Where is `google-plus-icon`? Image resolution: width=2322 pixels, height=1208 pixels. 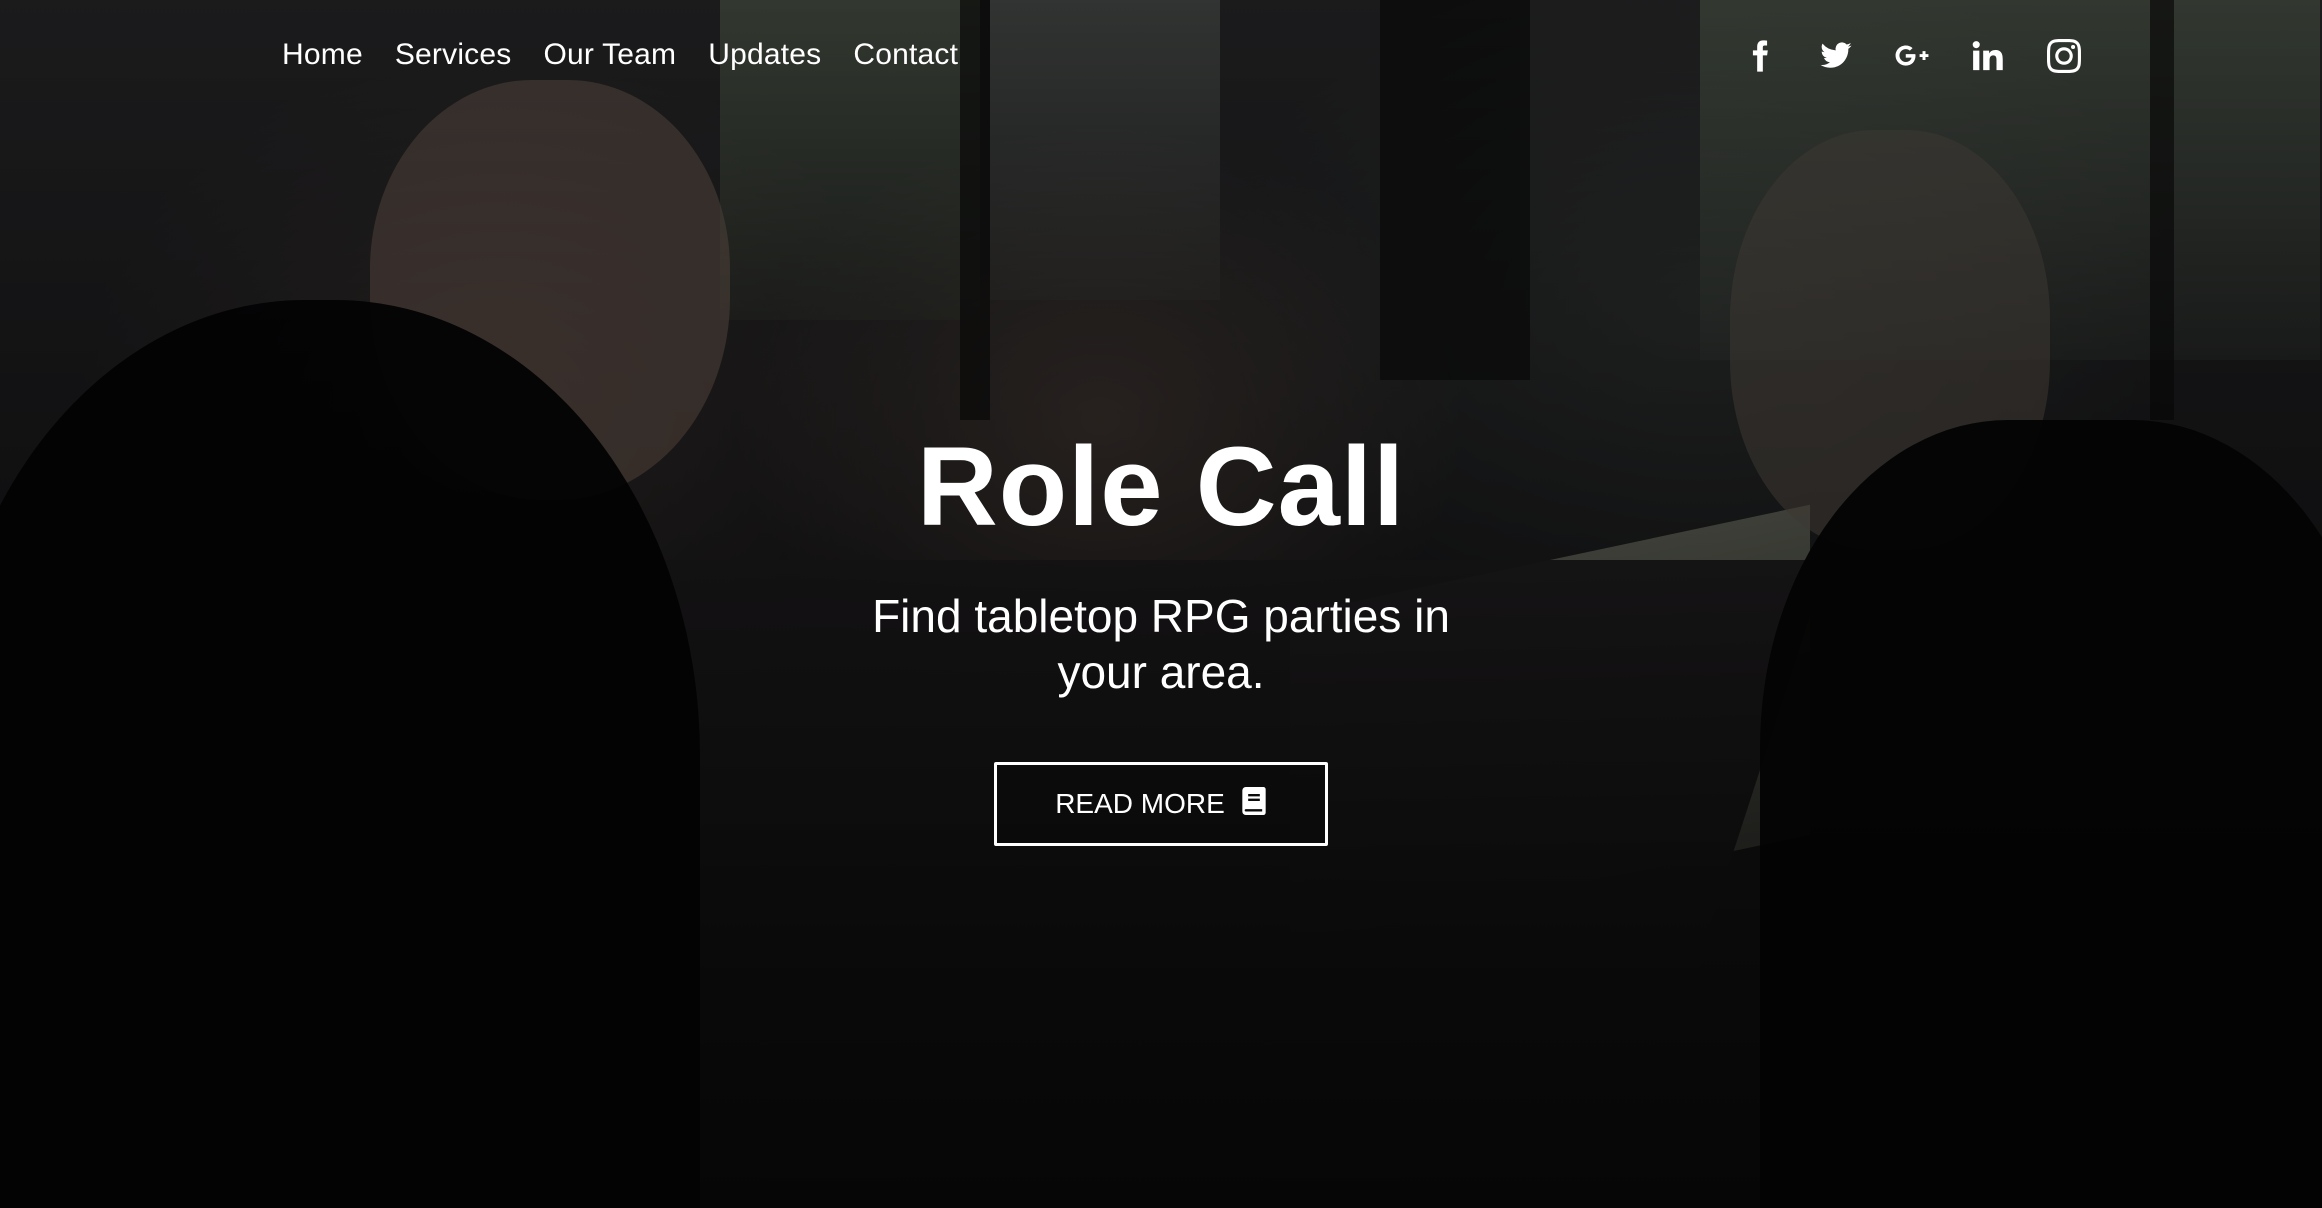 google-plus-icon is located at coordinates (1912, 56).